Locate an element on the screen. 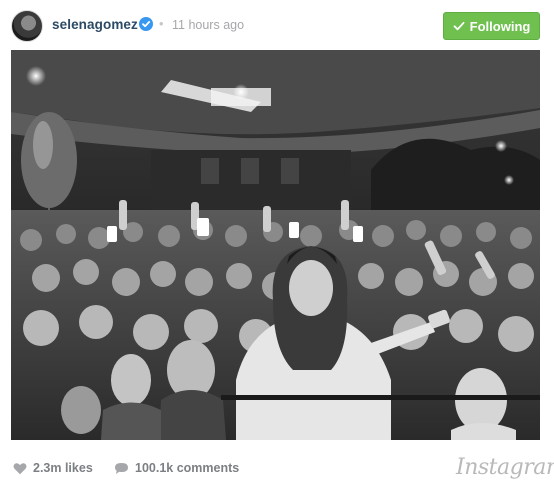 The height and width of the screenshot is (495, 554). comments-text: 100.1k comments is located at coordinates (187, 468).